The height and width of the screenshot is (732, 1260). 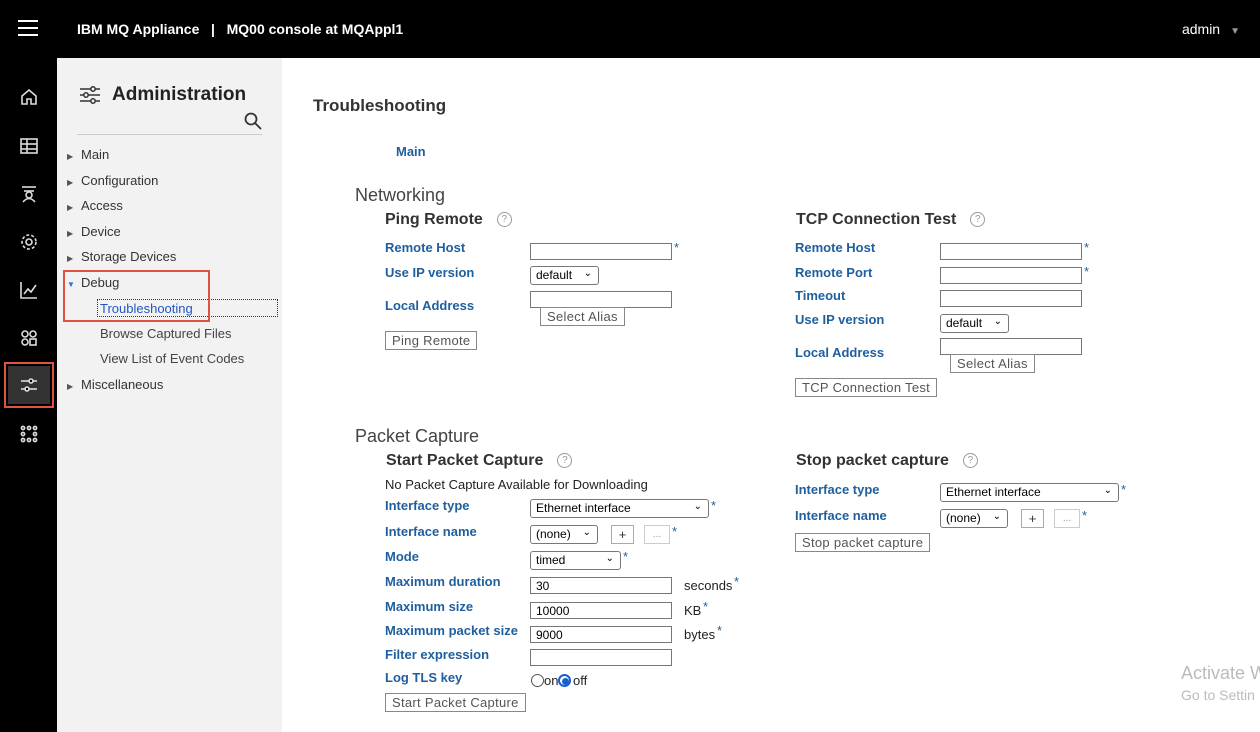 What do you see at coordinates (425, 247) in the screenshot?
I see `ping-remote-host-label: Remote Host` at bounding box center [425, 247].